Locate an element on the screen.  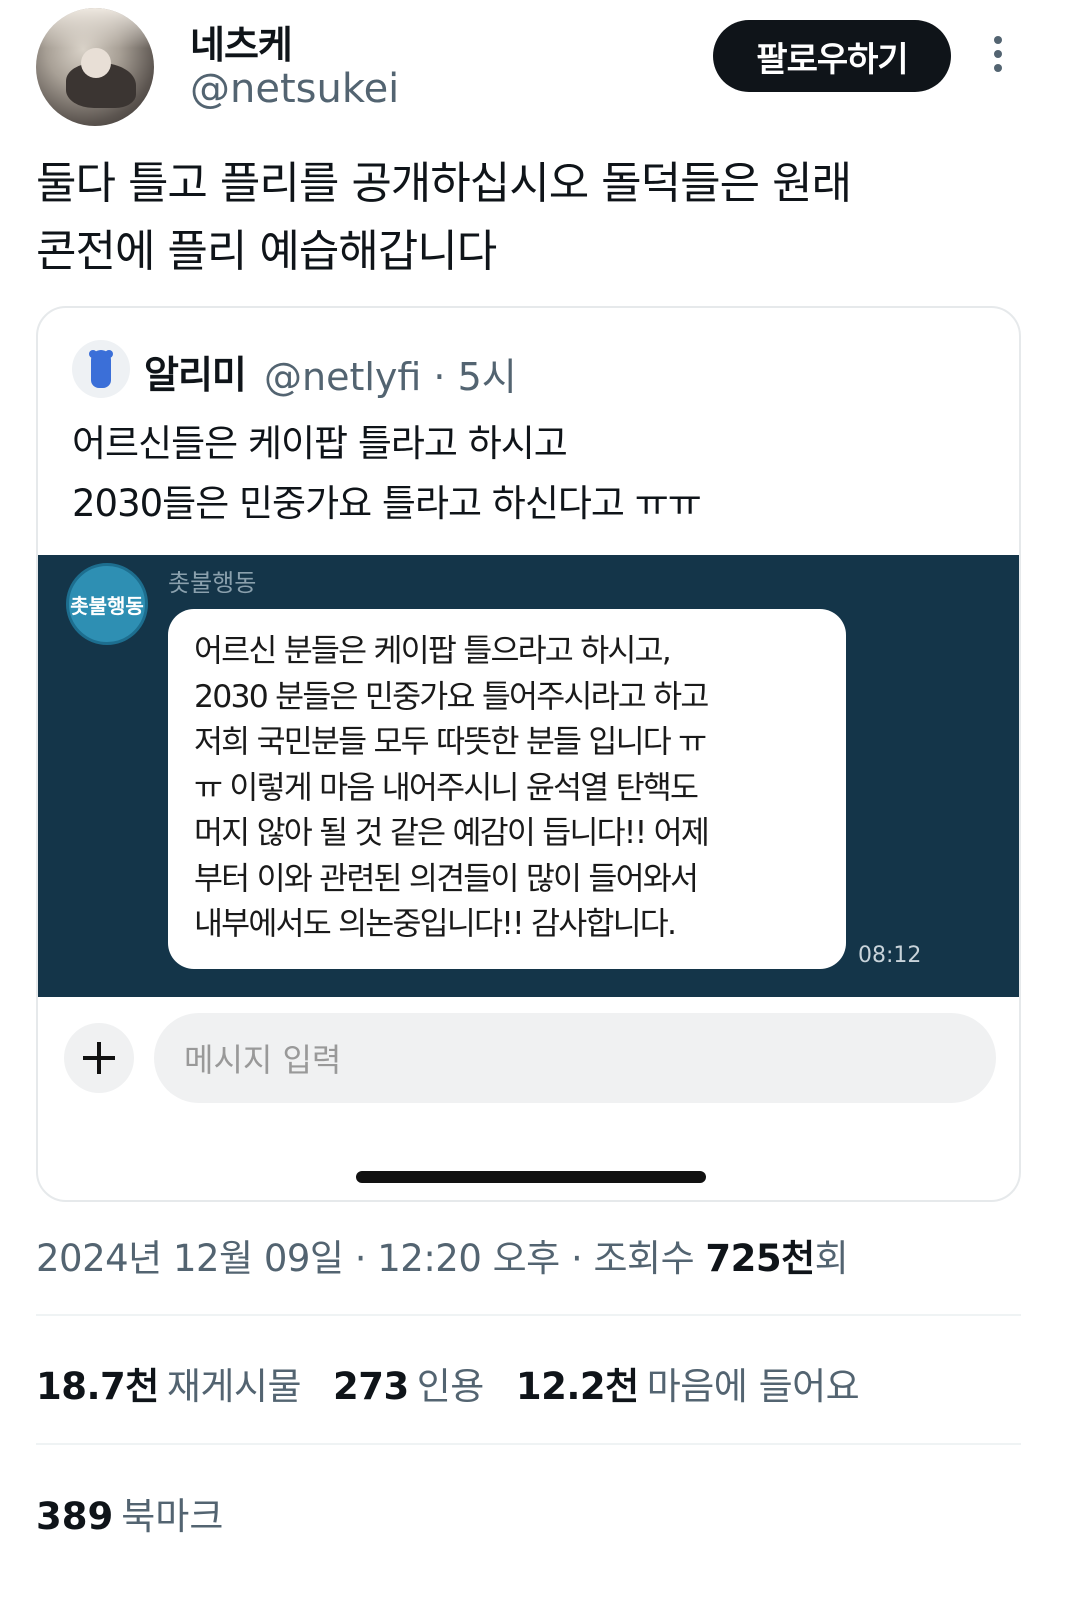
author-handle: @netsukei is located at coordinates (294, 89).